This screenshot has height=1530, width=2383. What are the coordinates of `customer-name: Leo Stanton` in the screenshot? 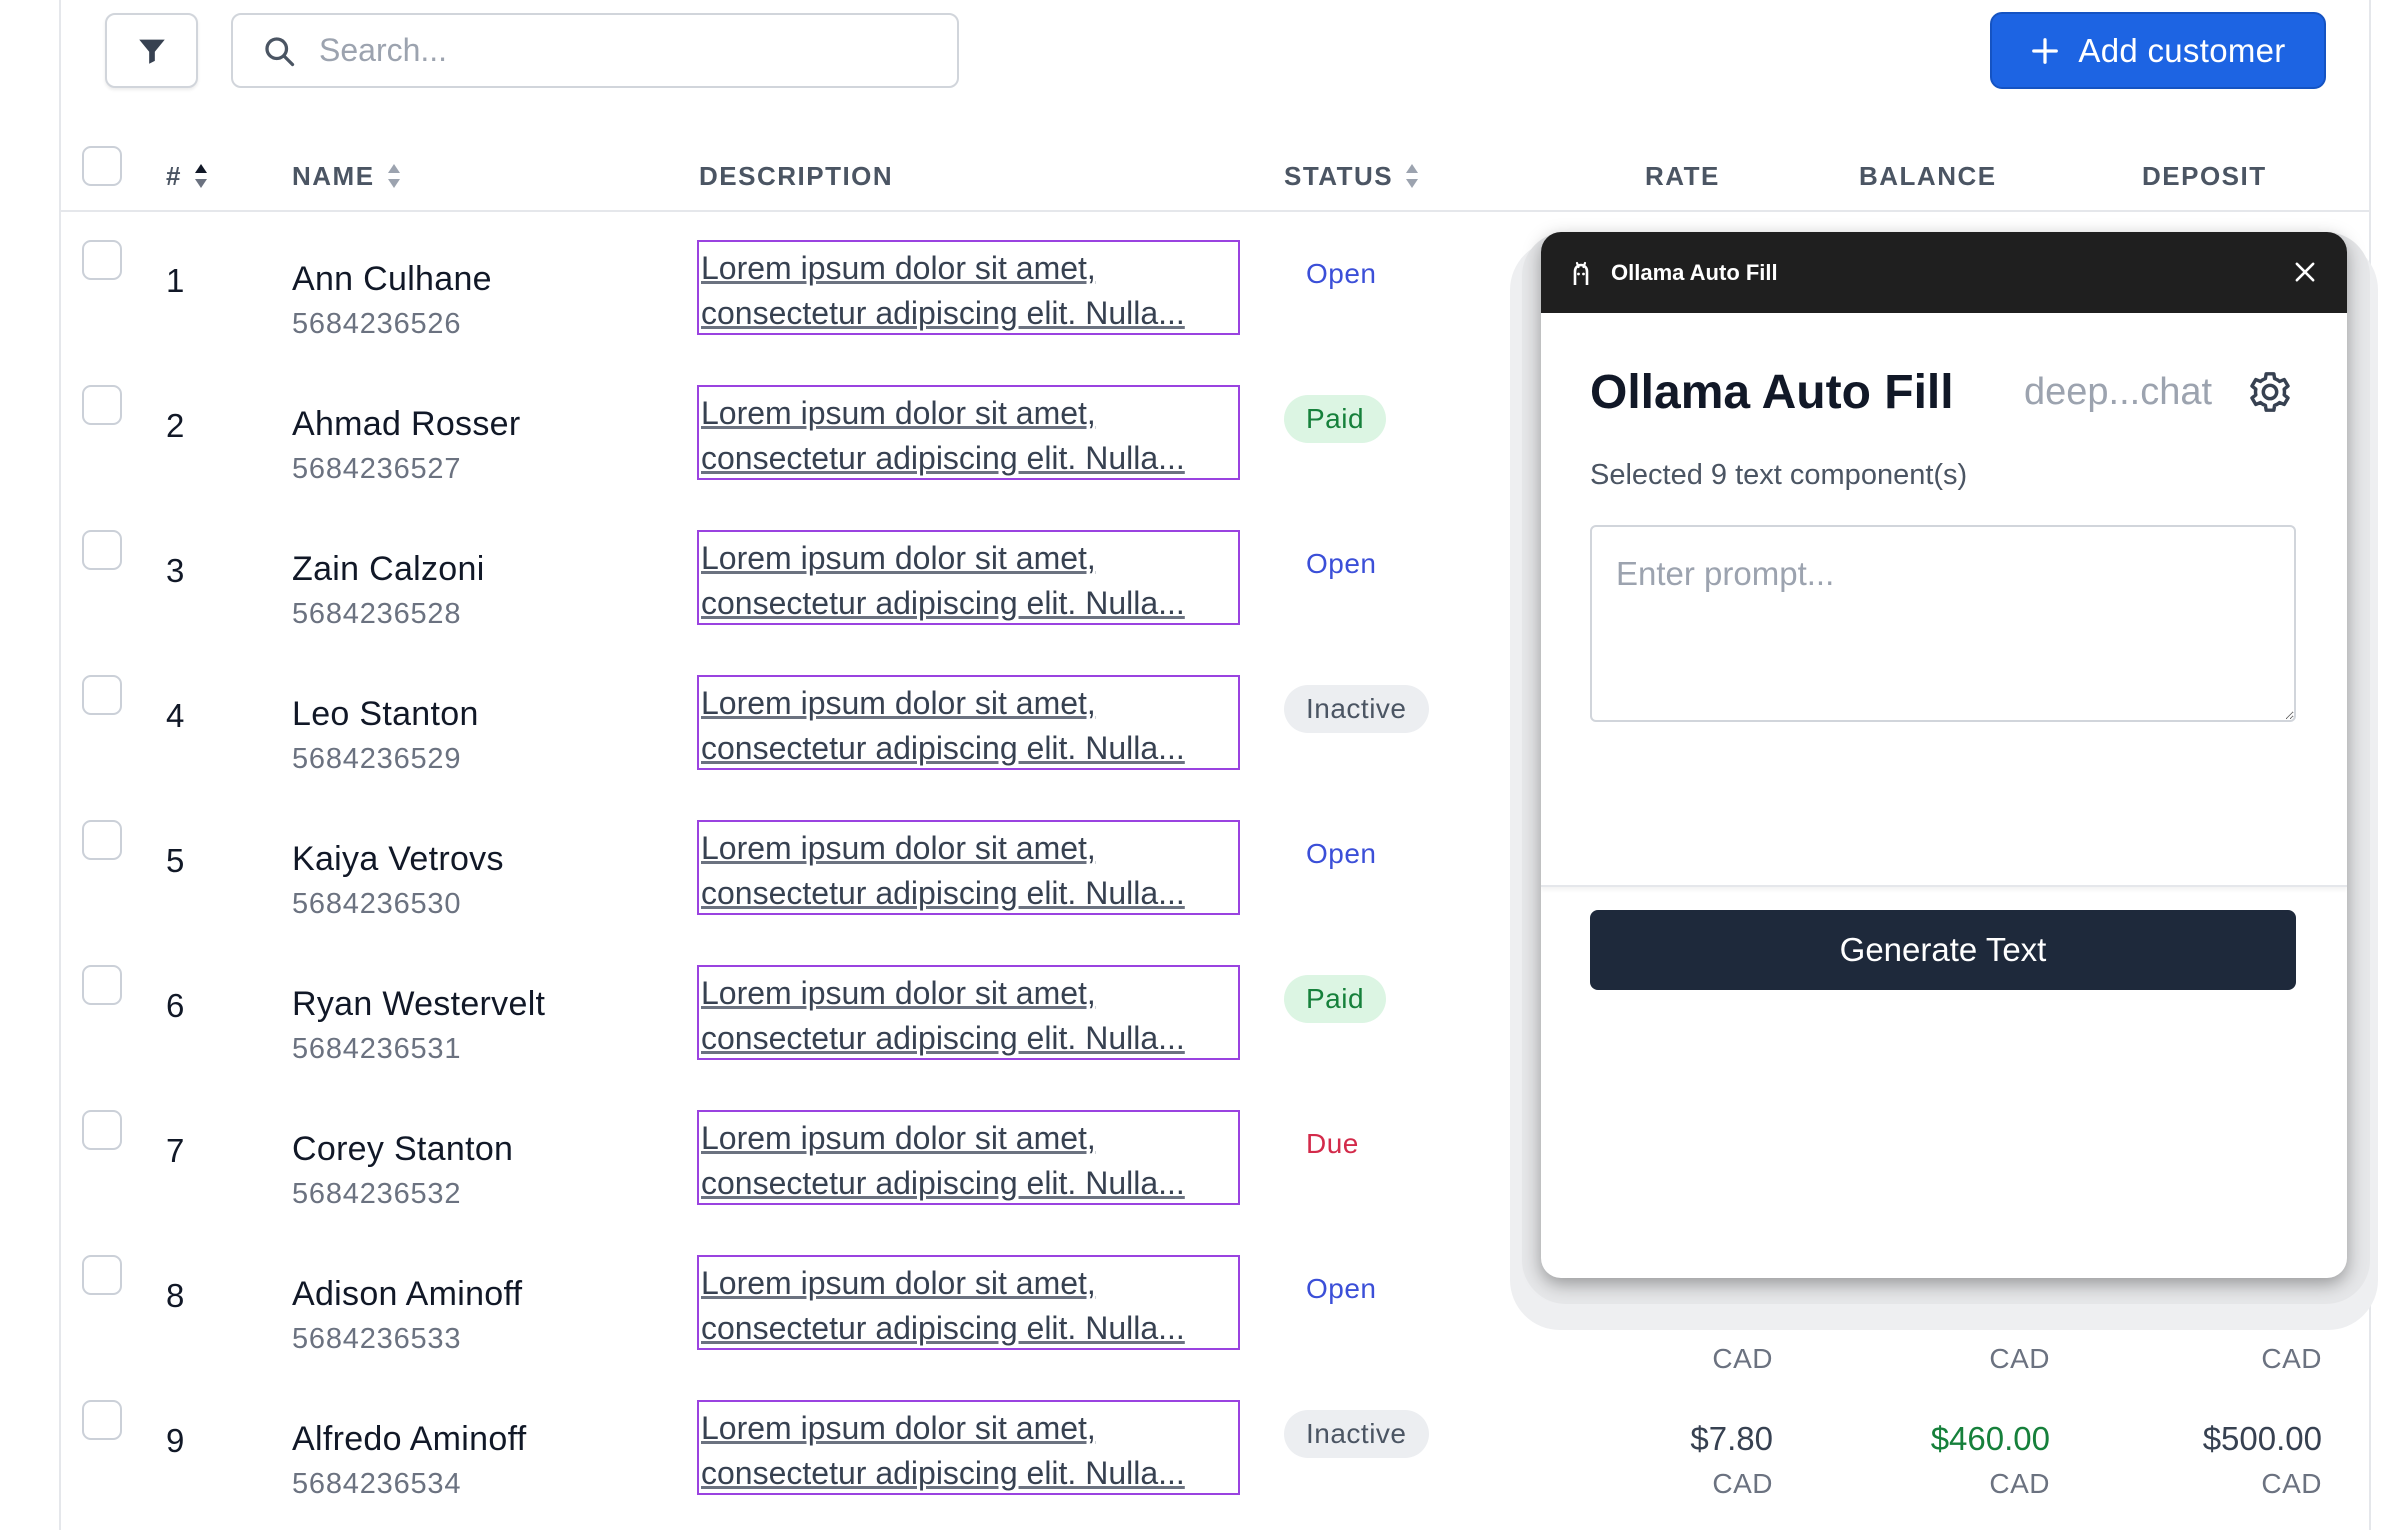 It's located at (385, 714).